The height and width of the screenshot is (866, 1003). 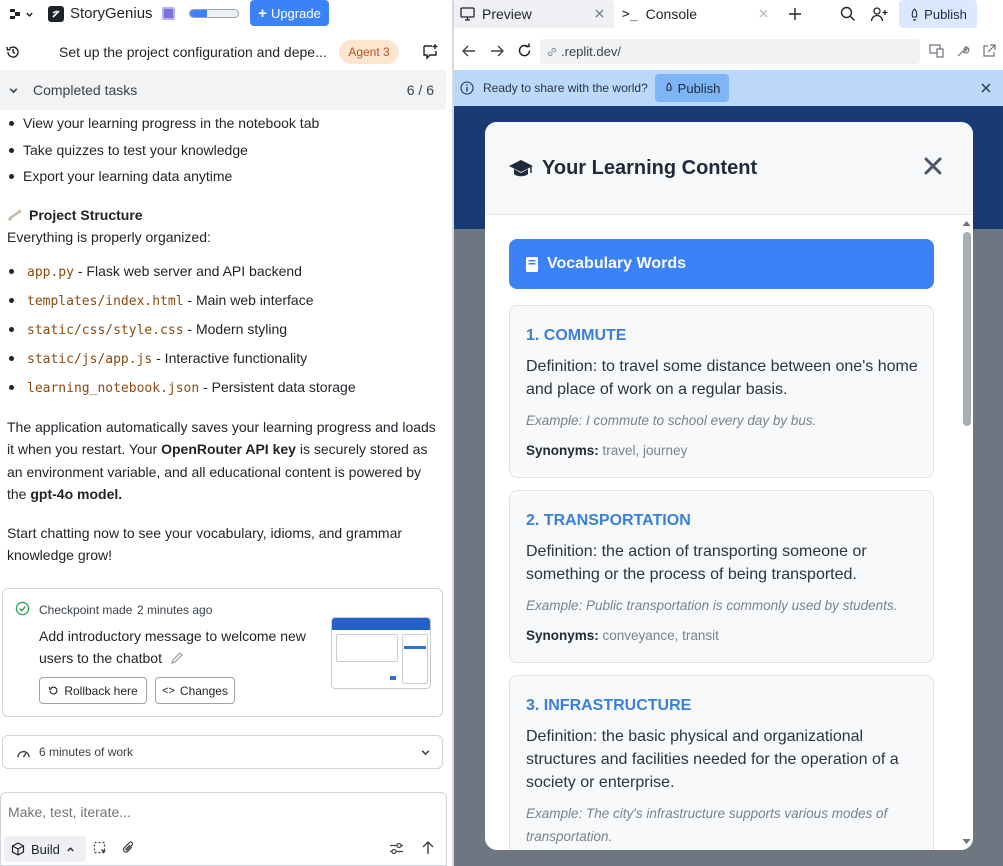 What do you see at coordinates (109, 236) in the screenshot?
I see `structure-intro: Everything is properly organized:` at bounding box center [109, 236].